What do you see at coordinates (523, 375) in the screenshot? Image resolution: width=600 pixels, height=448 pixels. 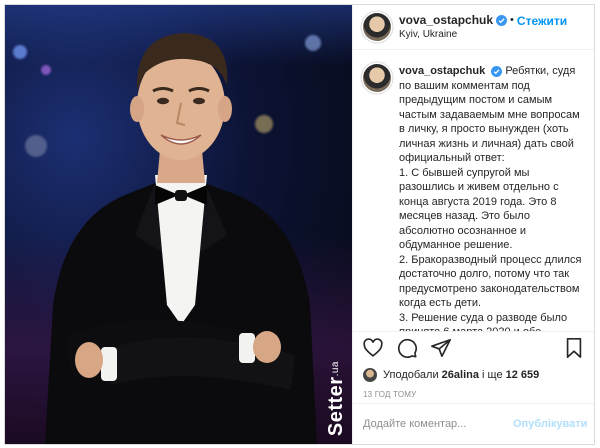 I see `likes-count: 12 659` at bounding box center [523, 375].